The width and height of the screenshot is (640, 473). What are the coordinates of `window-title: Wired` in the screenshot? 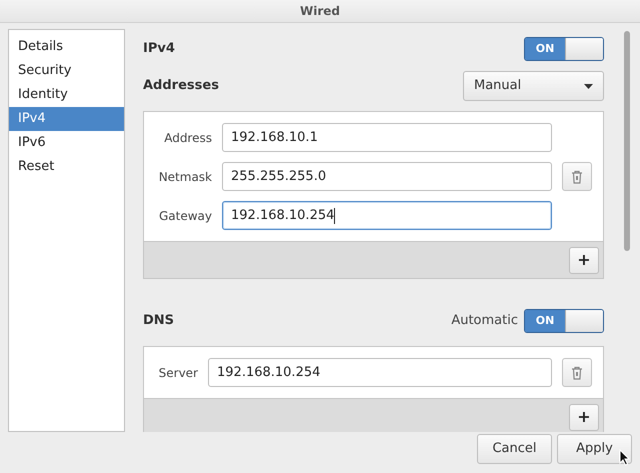 It's located at (320, 11).